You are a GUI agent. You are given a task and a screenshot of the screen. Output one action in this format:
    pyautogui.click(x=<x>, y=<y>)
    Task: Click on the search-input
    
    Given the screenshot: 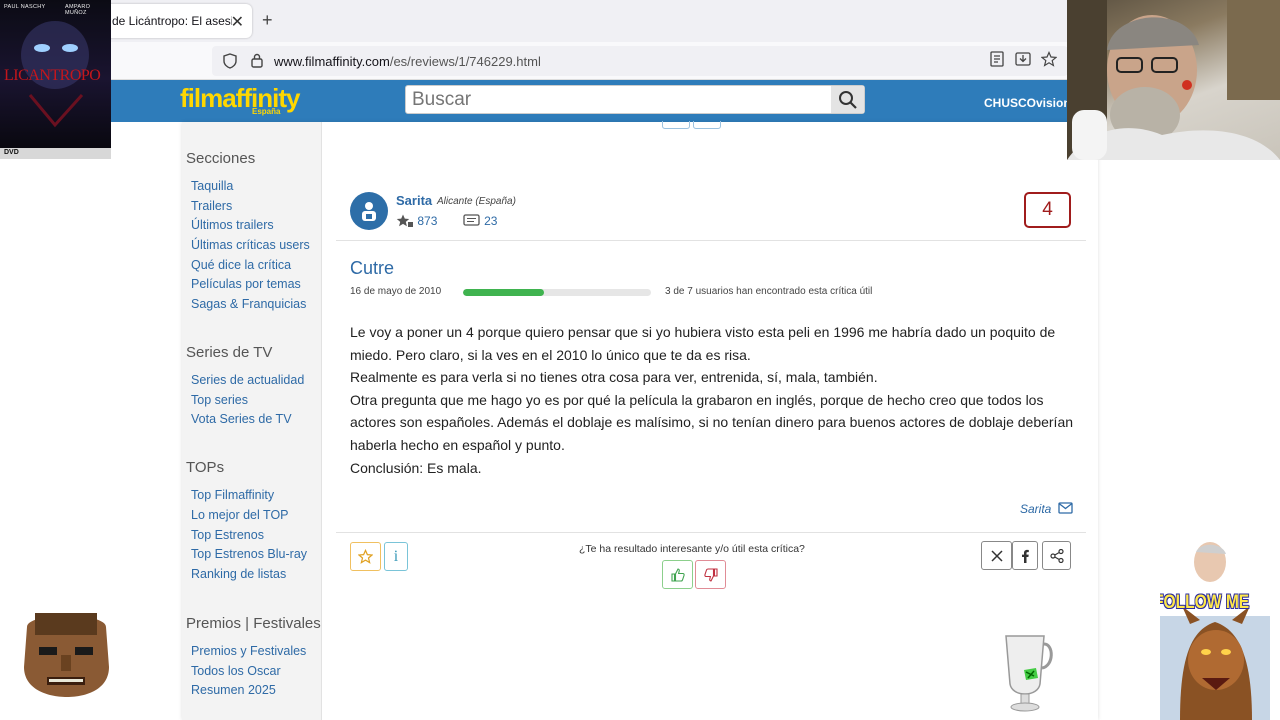 What is the action you would take?
    pyautogui.click(x=616, y=99)
    